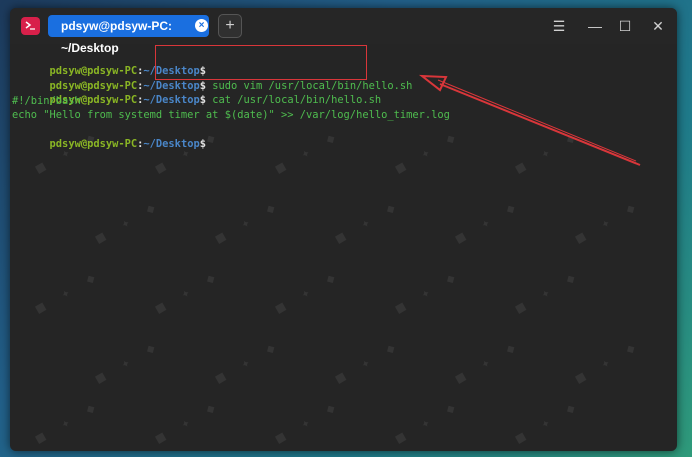 The height and width of the screenshot is (457, 692). I want to click on annotation-arrow, so click(529, 120).